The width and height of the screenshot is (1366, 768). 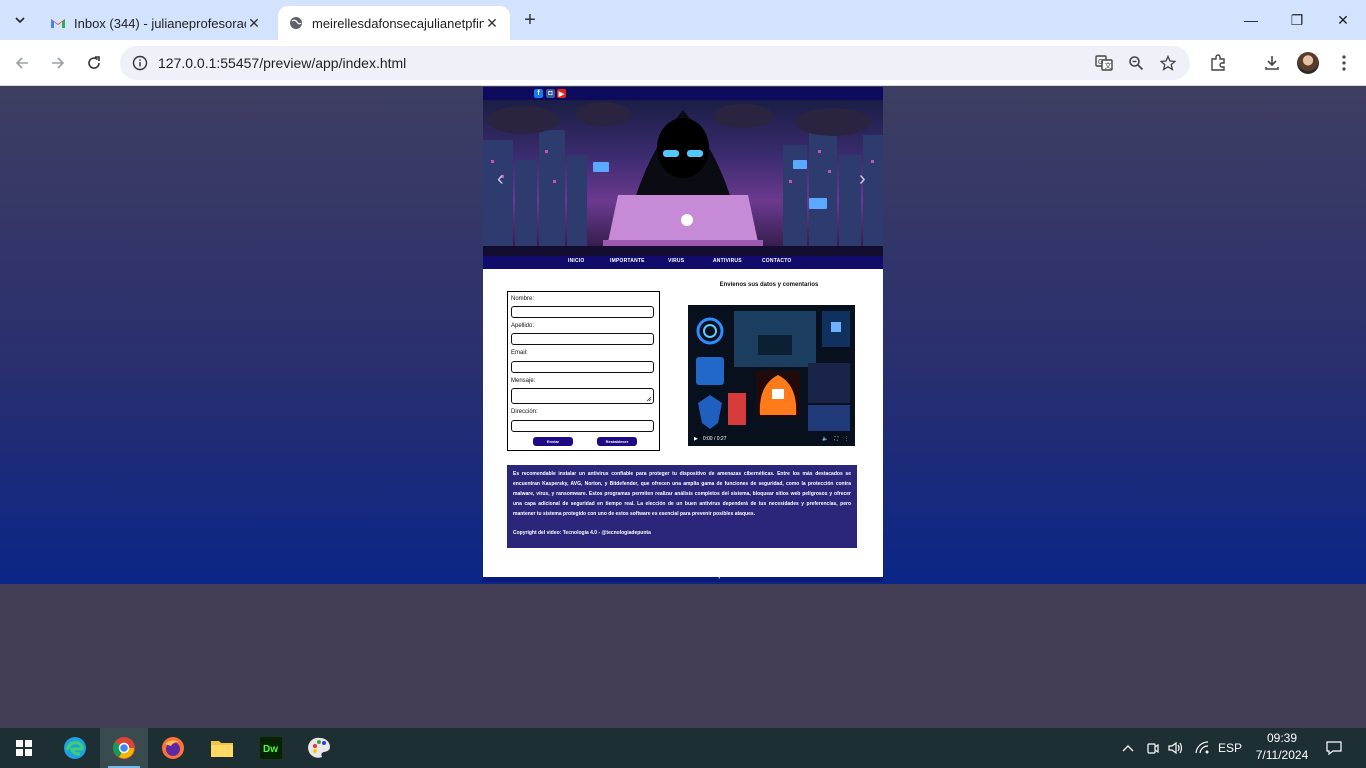 I want to click on video-player: ▶ 0:00 / 0:27 🔈 ⛶ ⋮, so click(x=771, y=375).